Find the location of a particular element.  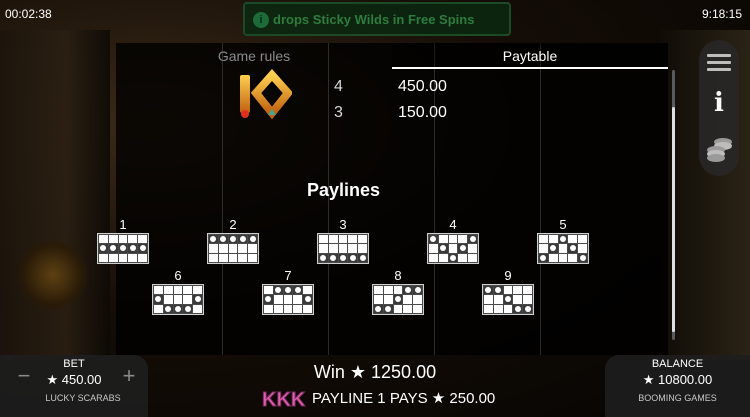

scrollbar-thumb is located at coordinates (673, 220).